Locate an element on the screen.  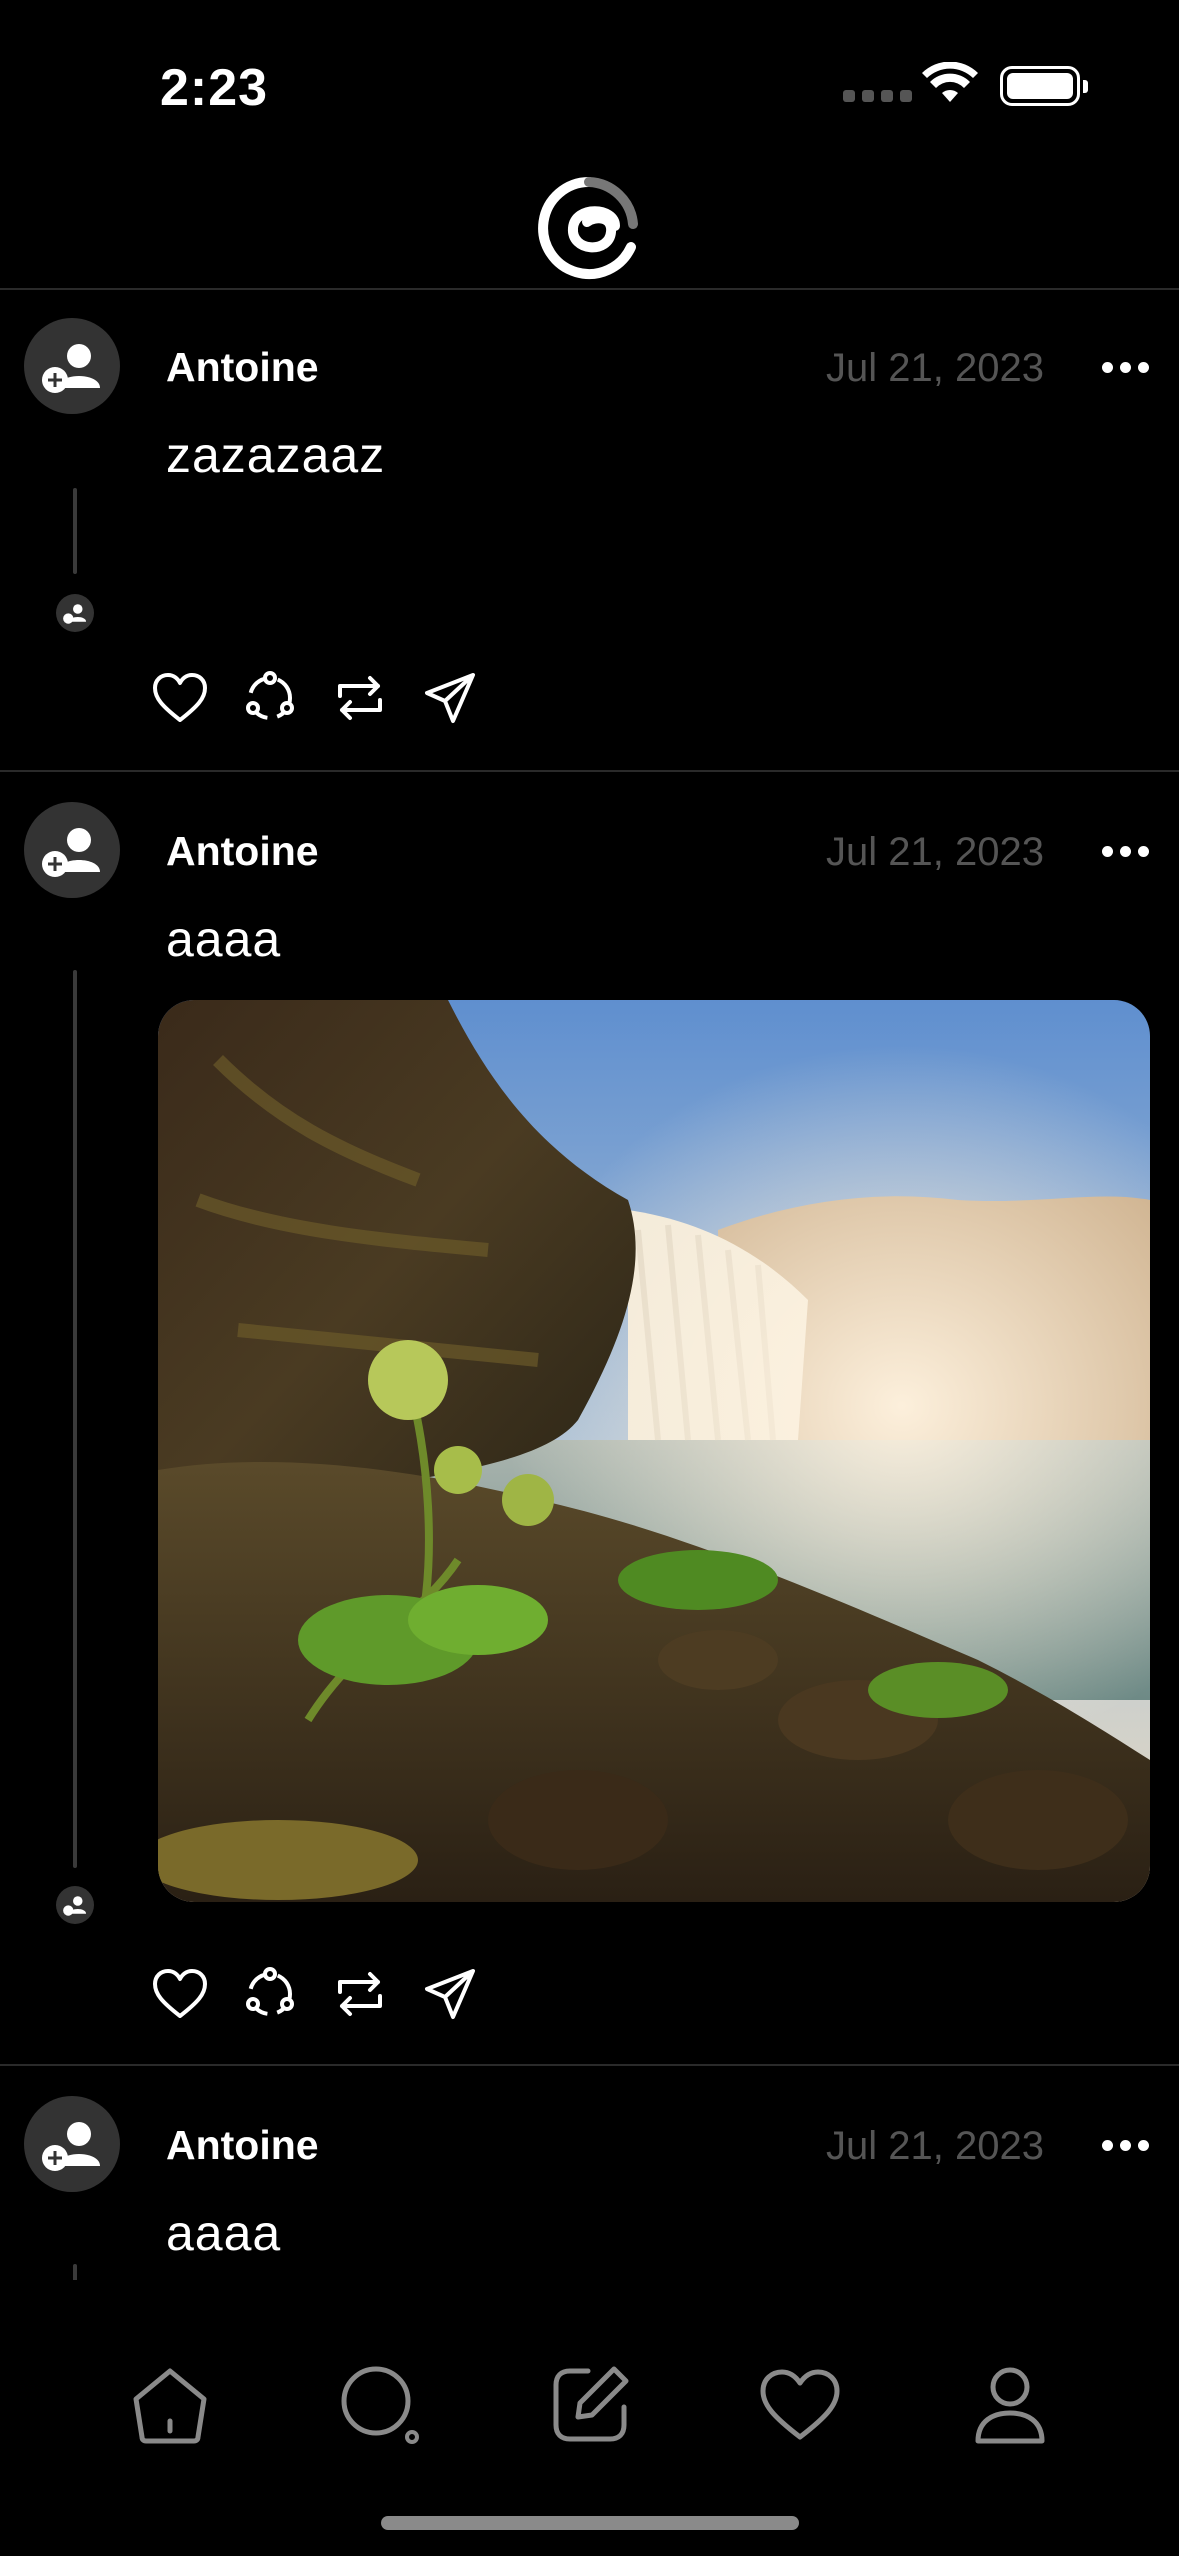
post-text: zazazaaz is located at coordinates (276, 455).